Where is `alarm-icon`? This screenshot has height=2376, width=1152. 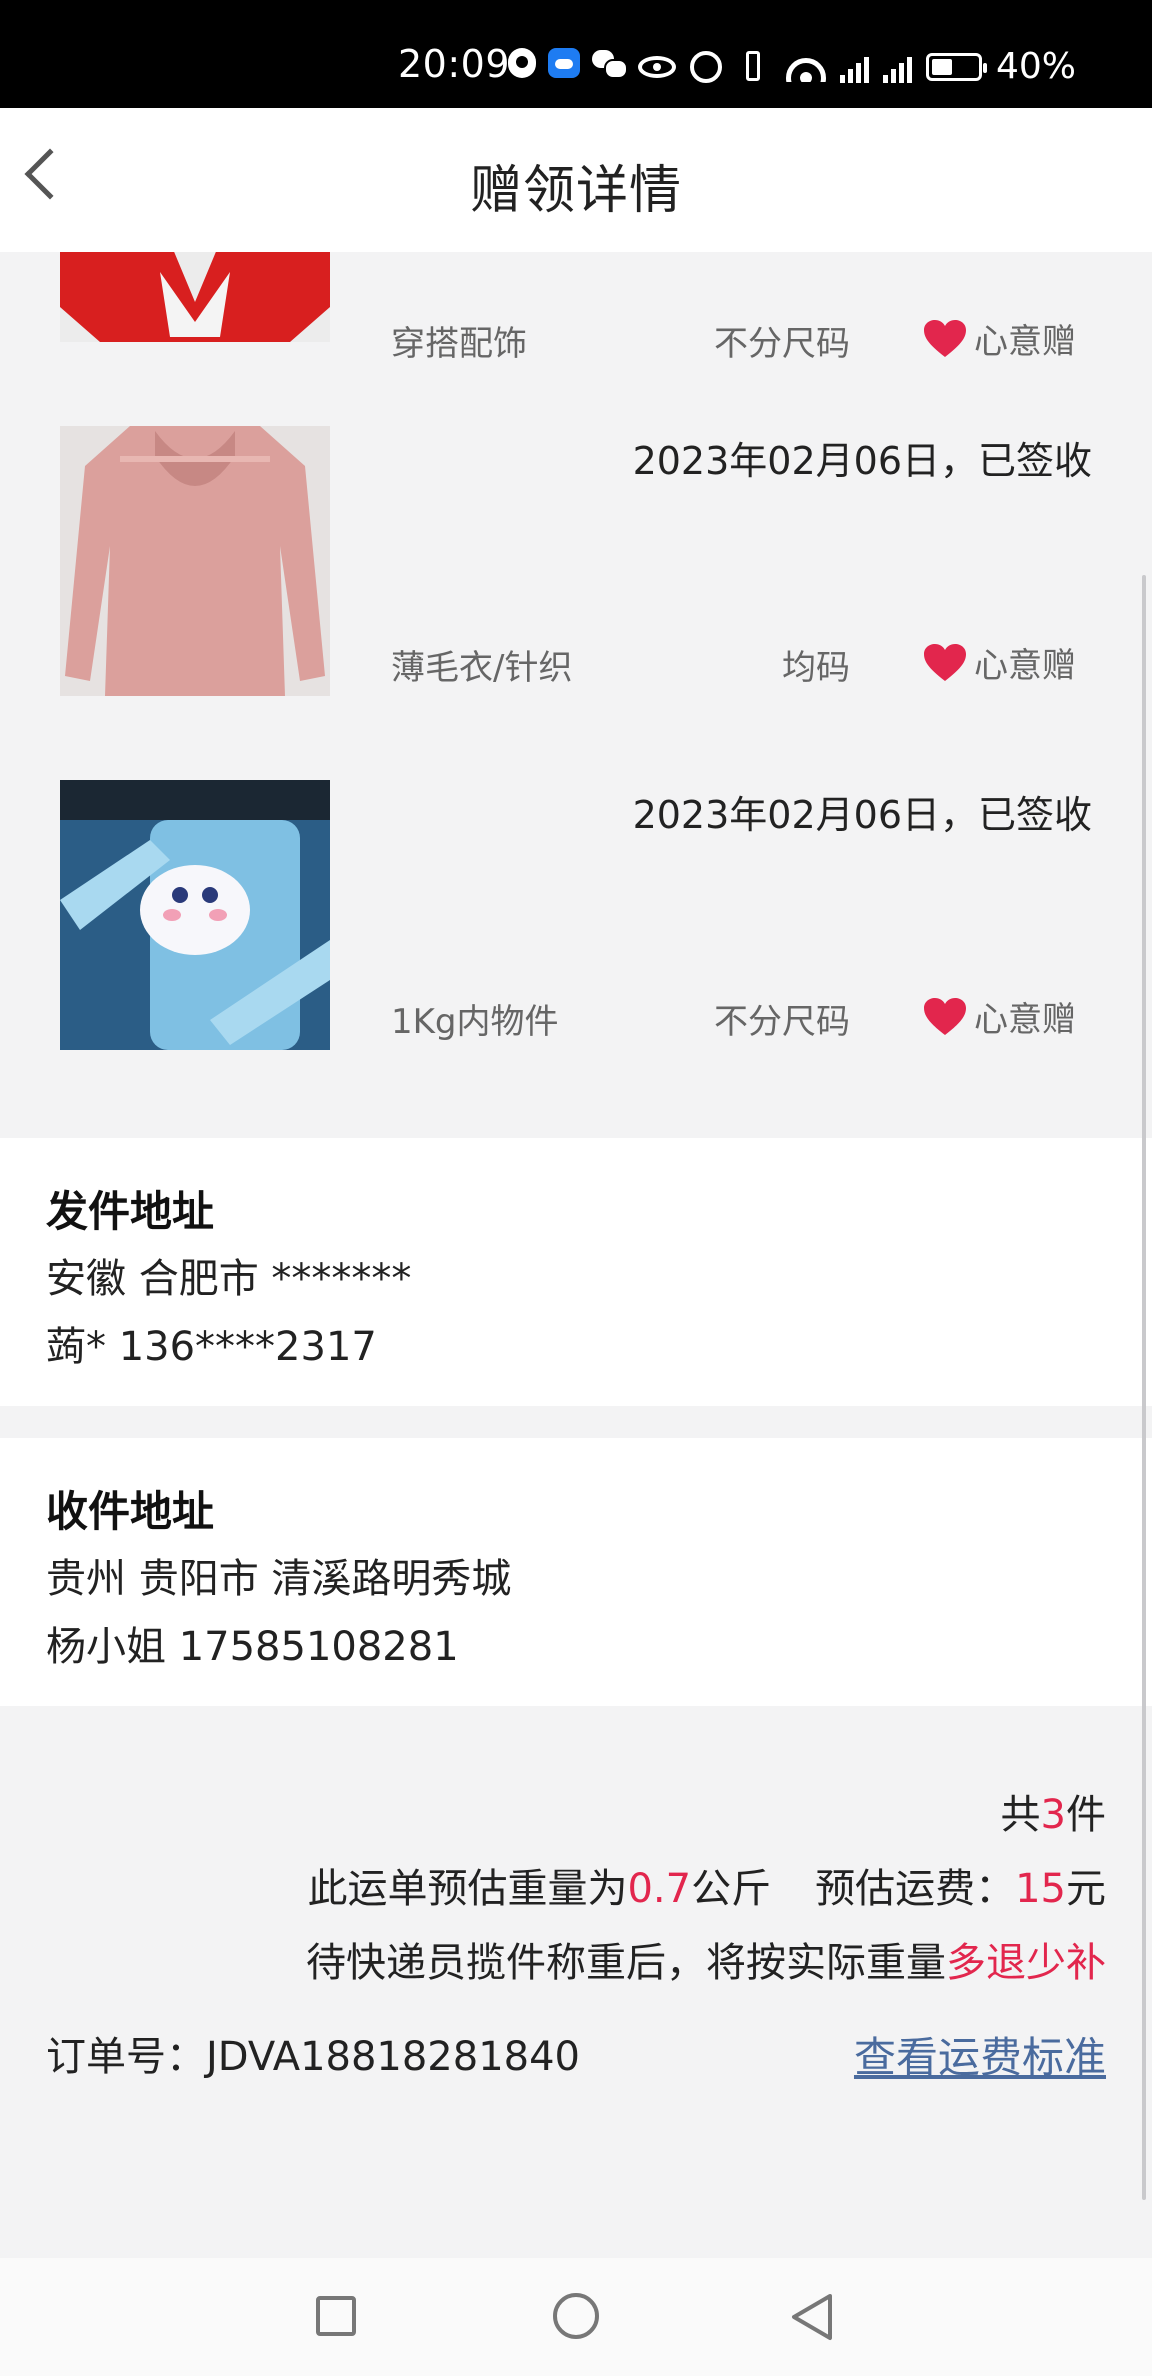
alarm-icon is located at coordinates (706, 66).